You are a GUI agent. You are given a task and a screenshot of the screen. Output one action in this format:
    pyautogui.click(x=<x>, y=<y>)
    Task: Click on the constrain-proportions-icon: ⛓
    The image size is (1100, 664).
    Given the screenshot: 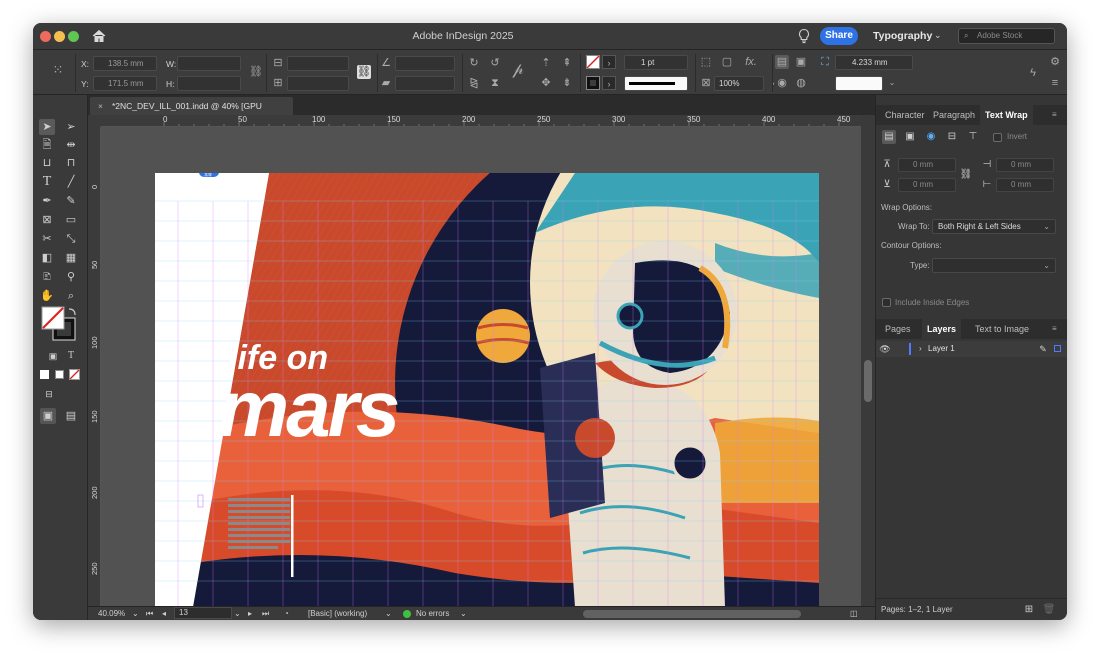 What is the action you would take?
    pyautogui.click(x=256, y=72)
    